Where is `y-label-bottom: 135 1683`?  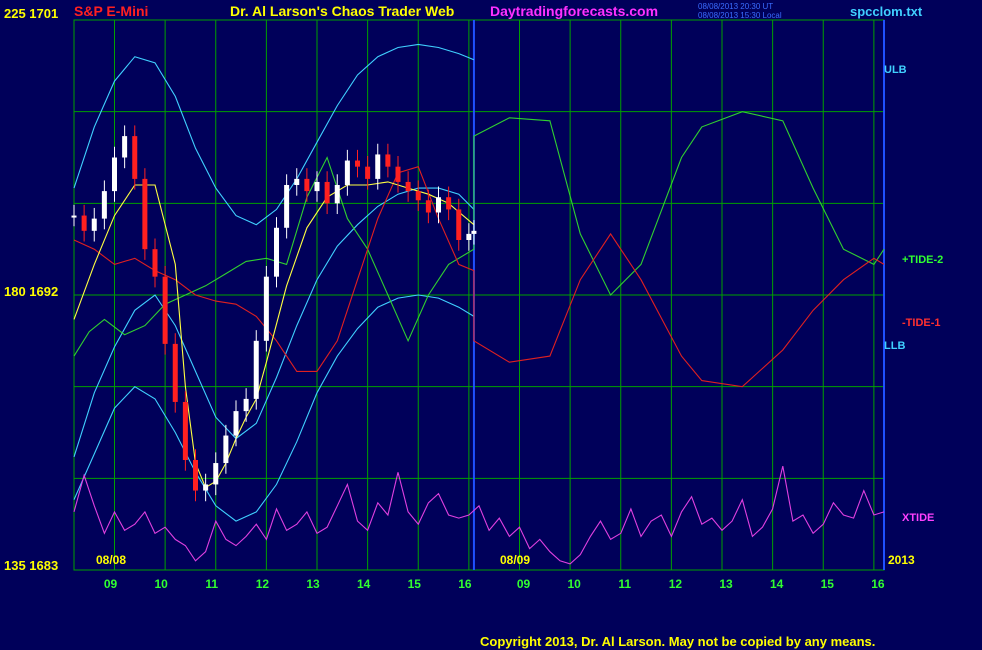
y-label-bottom: 135 1683 is located at coordinates (31, 565).